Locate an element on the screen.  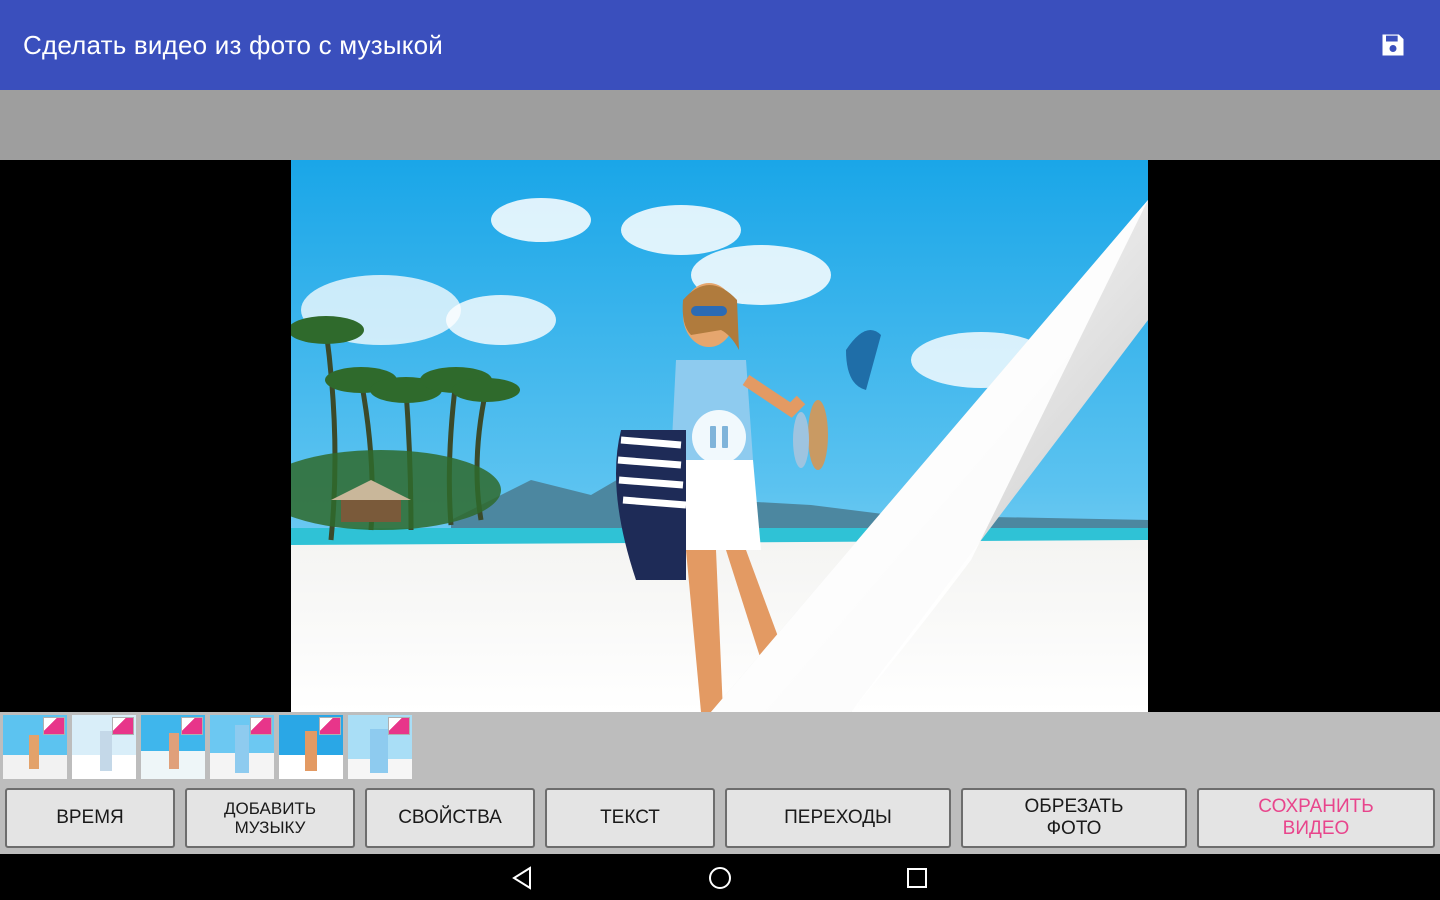
time-button-label: ВРЕМЯ is located at coordinates (90, 817).